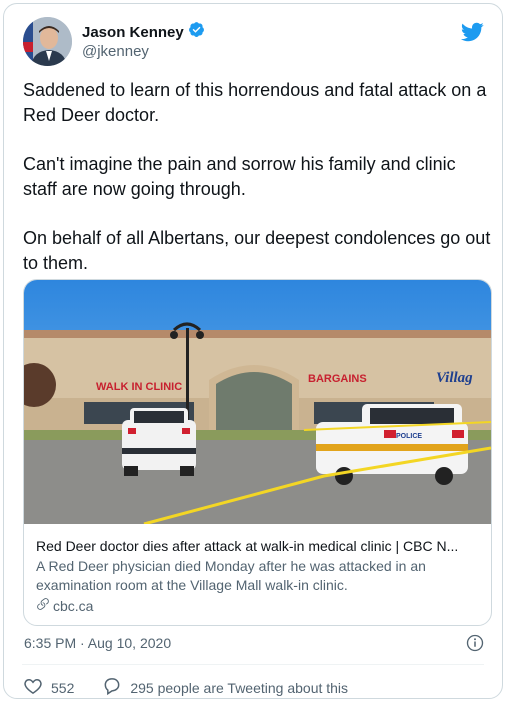 The image size is (508, 704). What do you see at coordinates (47, 41) in the screenshot?
I see `avatar` at bounding box center [47, 41].